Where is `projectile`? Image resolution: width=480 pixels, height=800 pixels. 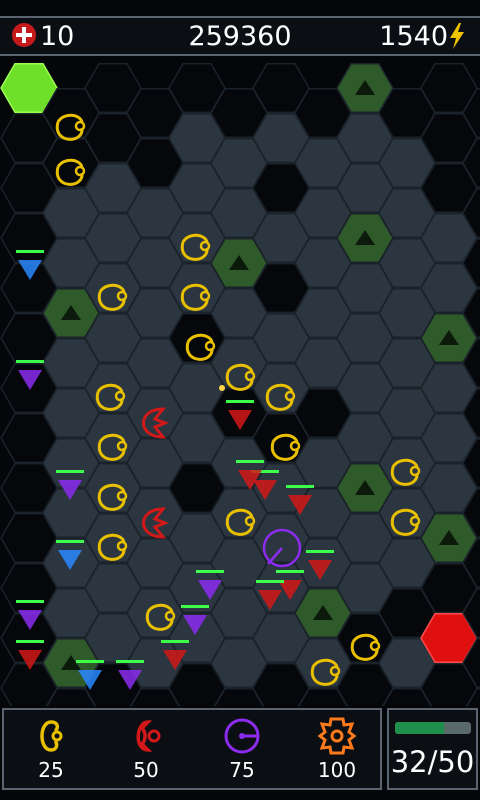 projectile is located at coordinates (222, 388).